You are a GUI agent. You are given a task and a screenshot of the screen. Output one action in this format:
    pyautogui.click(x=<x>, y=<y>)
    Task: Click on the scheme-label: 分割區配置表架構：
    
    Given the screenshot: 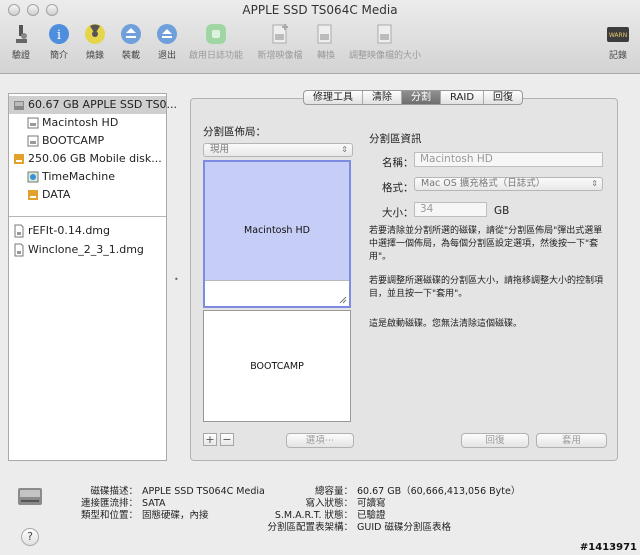 What is the action you would take?
    pyautogui.click(x=310, y=527)
    